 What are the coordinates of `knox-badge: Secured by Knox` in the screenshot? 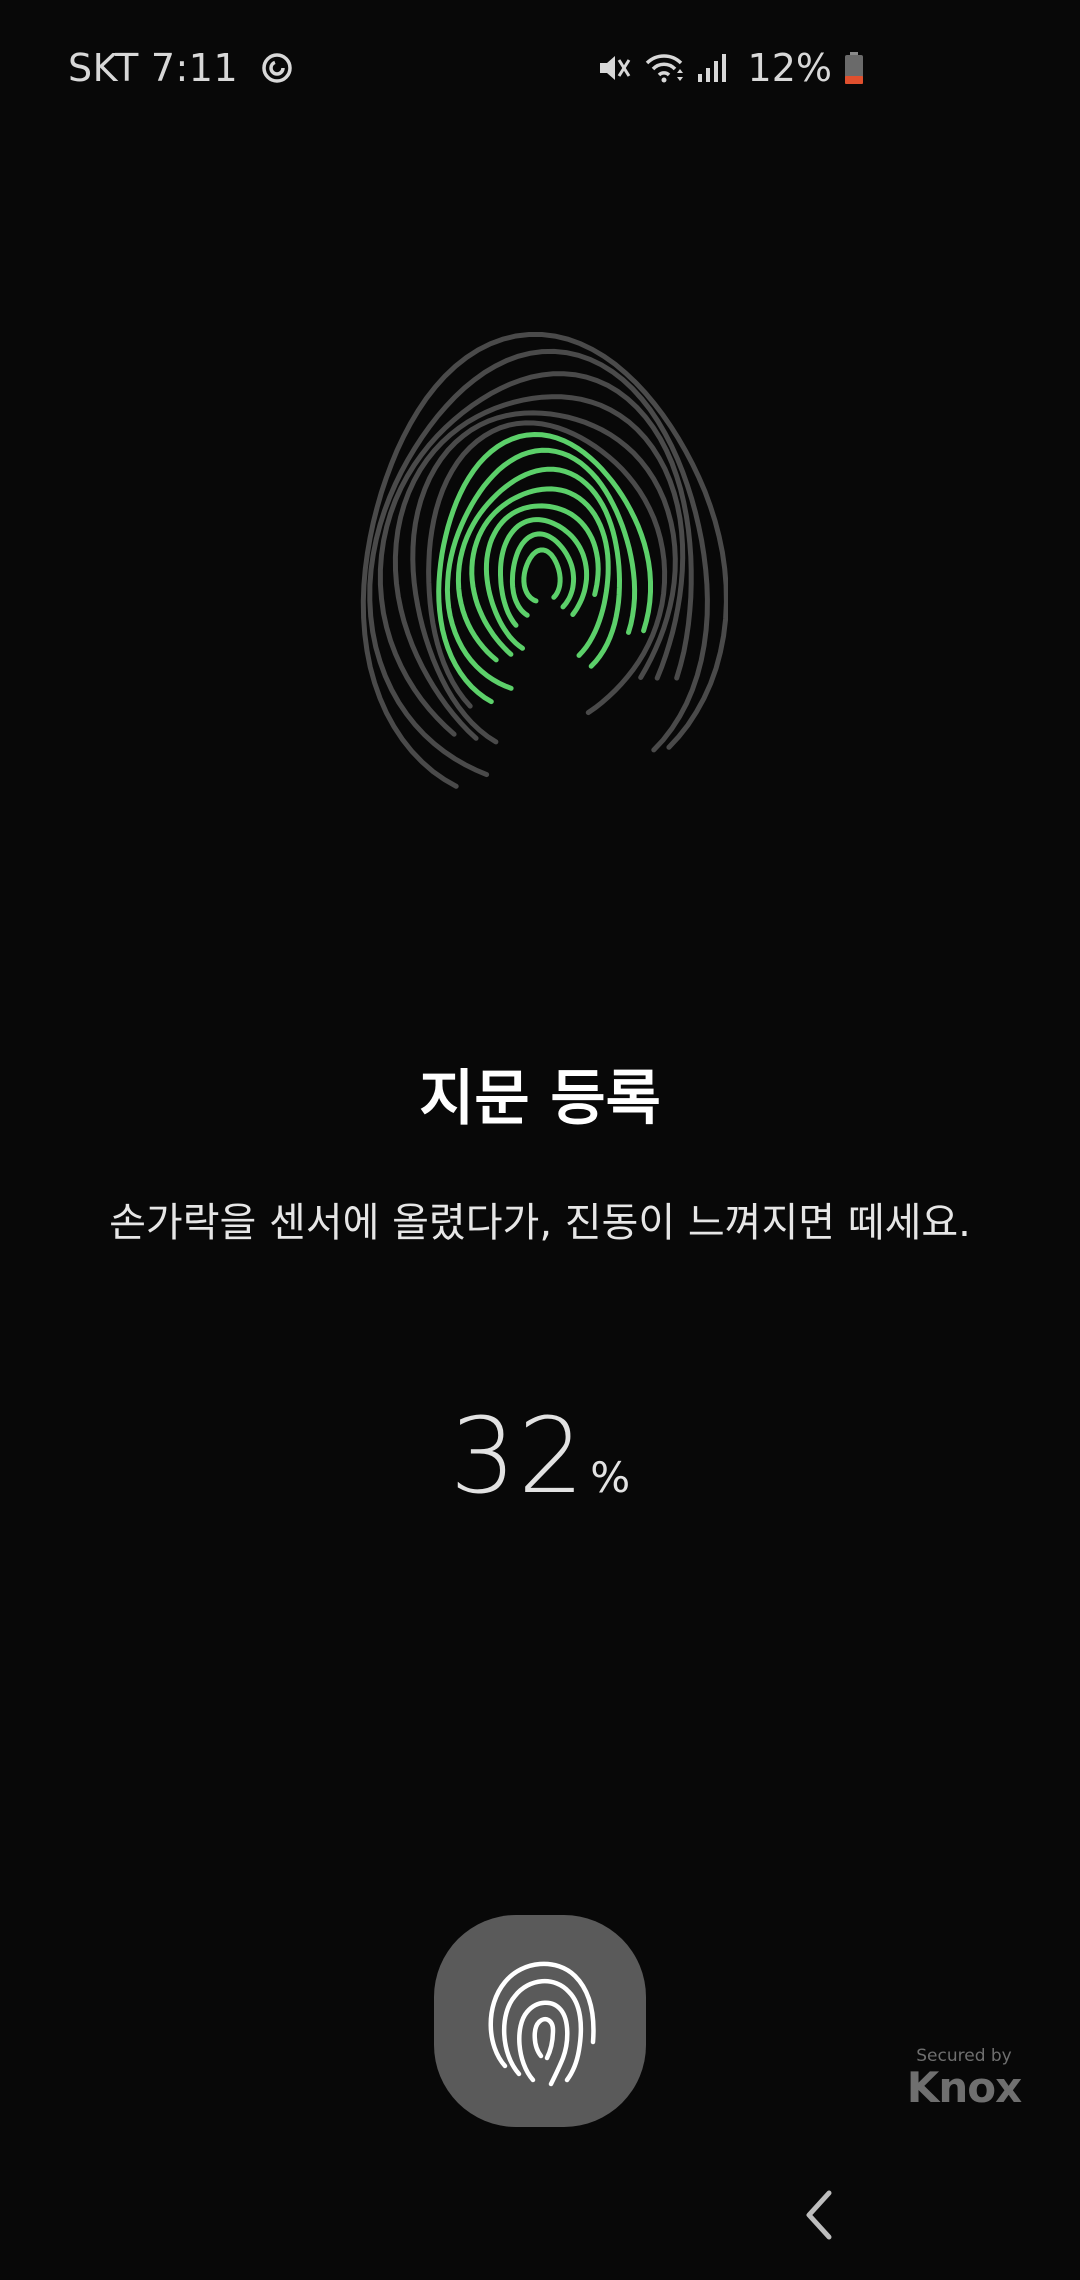 It's located at (964, 2078).